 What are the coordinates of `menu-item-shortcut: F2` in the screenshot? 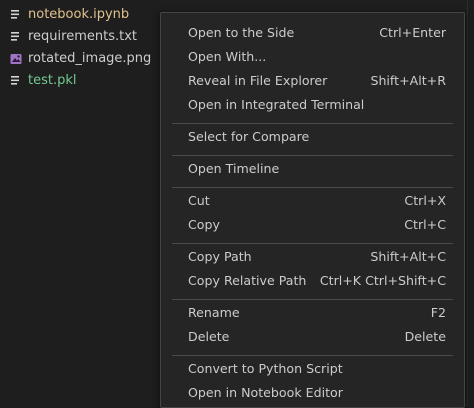 It's located at (438, 312).